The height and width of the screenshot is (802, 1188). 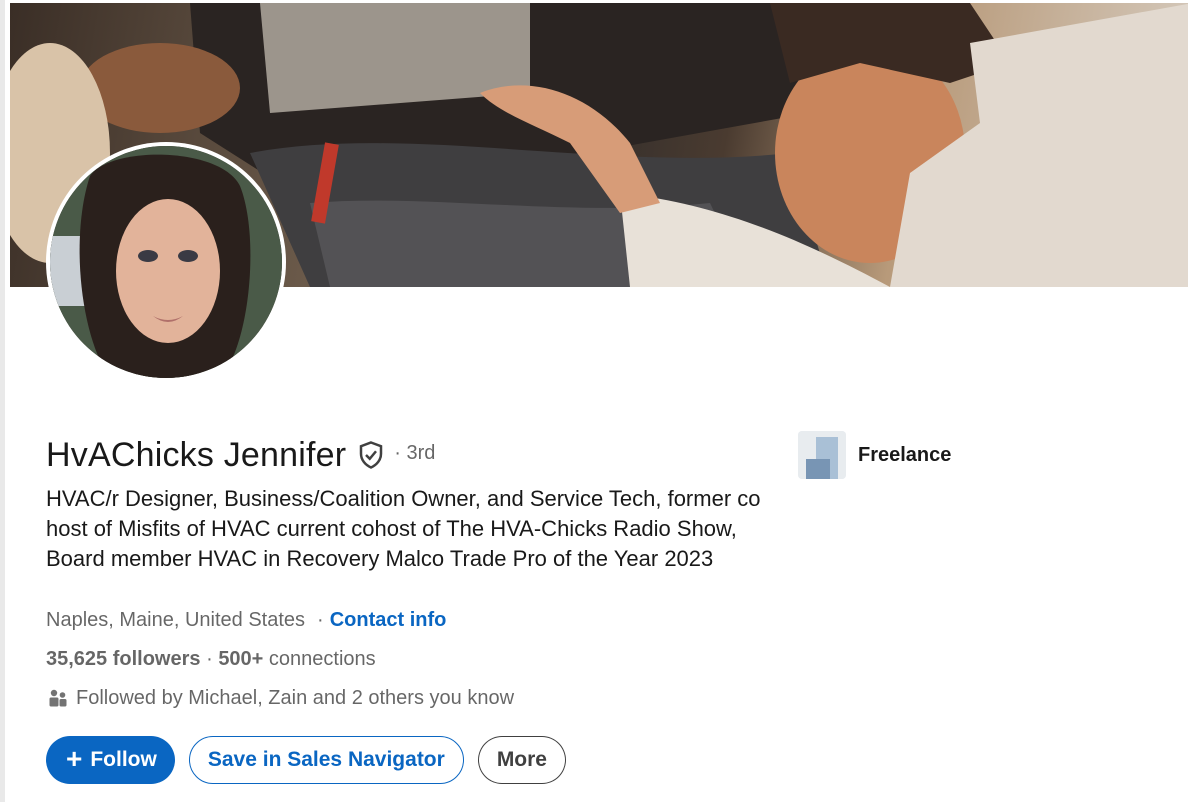 I want to click on connections-count: 500+, so click(x=240, y=659).